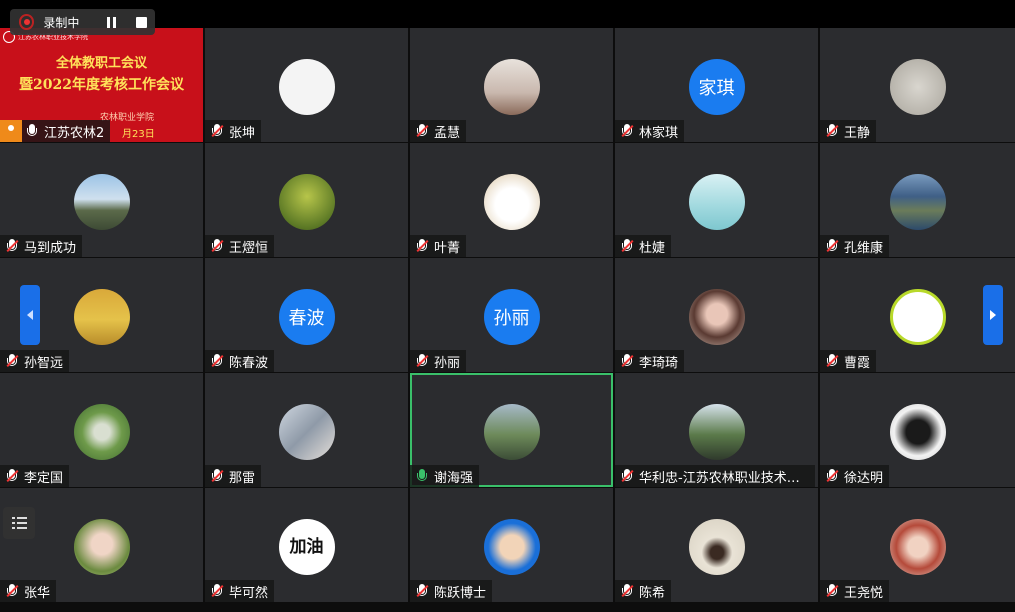 The image size is (1015, 612). What do you see at coordinates (28, 591) in the screenshot?
I see `participant-namebar: 张华` at bounding box center [28, 591].